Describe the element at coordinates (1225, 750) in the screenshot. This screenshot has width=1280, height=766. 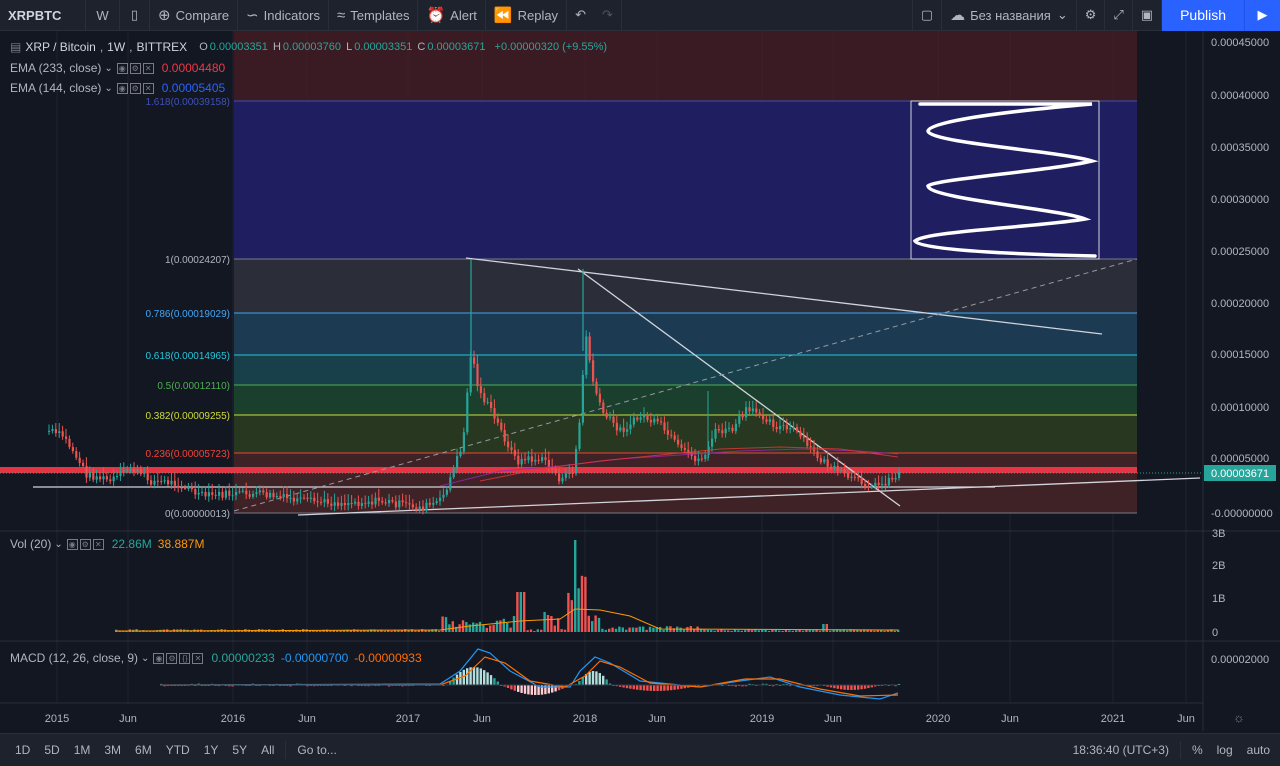
I see `log-toggle: log` at that location.